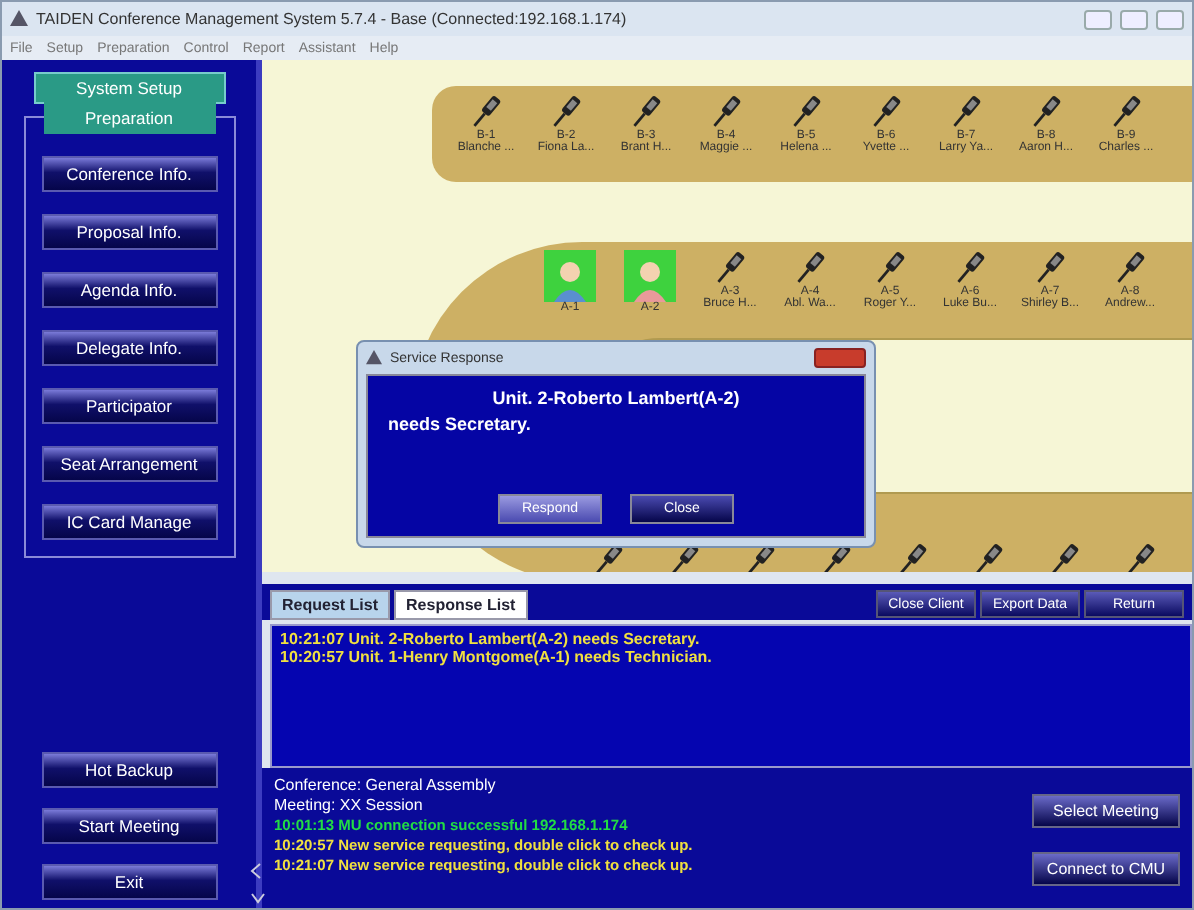  I want to click on sidebar-button: Proposal Info., so click(129, 232).